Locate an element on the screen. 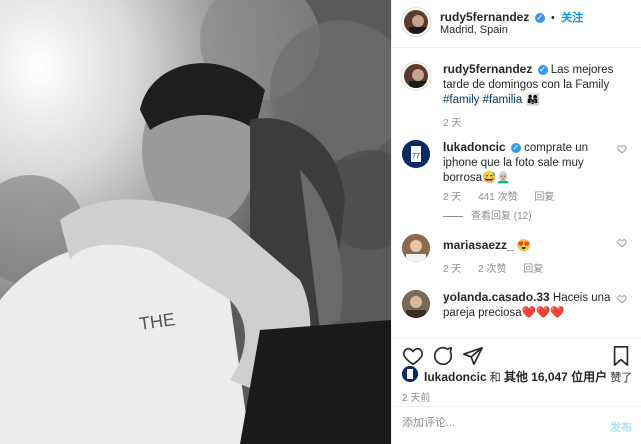 The image size is (641, 444). author-avatar is located at coordinates (416, 22).